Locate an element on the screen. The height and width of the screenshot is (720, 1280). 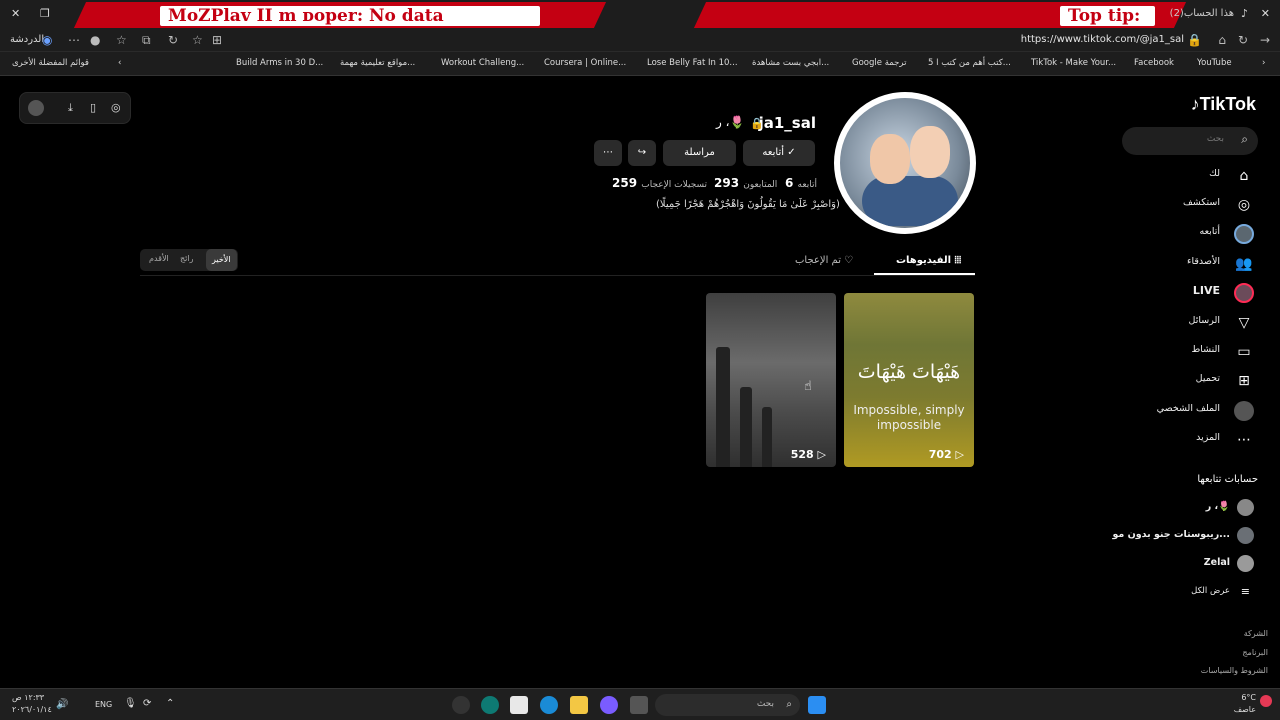
edge-dev-icon is located at coordinates (490, 705).